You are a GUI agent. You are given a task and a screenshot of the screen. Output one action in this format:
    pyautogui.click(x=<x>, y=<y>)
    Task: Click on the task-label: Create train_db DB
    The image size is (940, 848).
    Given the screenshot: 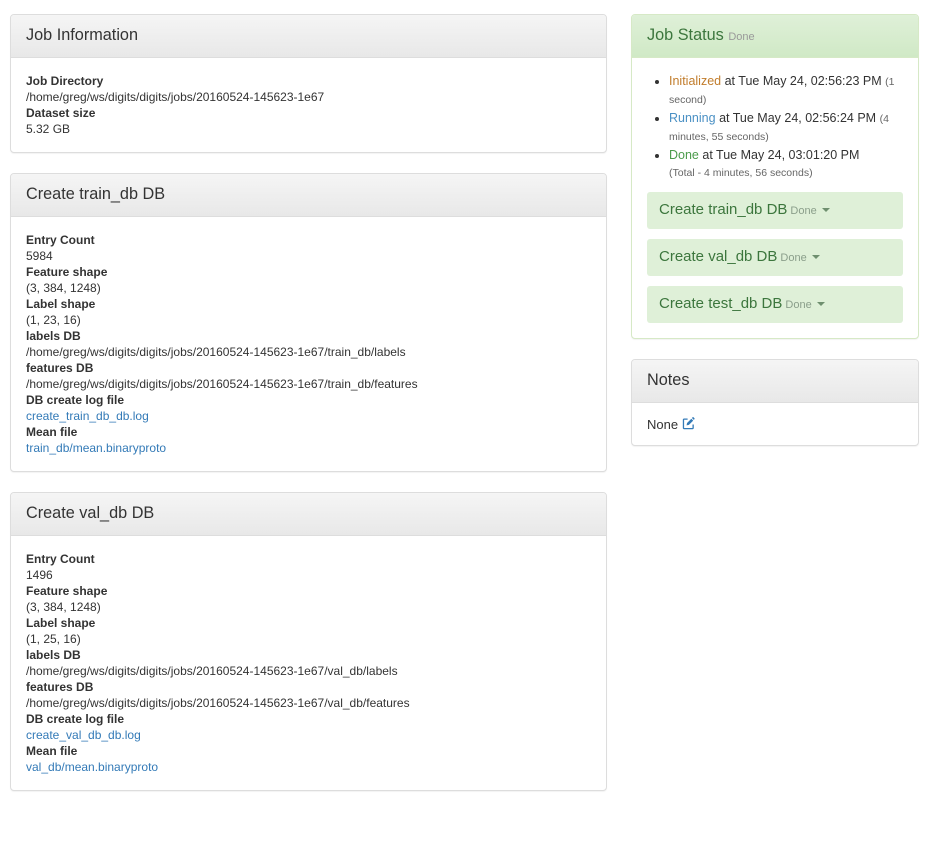 What is the action you would take?
    pyautogui.click(x=723, y=209)
    